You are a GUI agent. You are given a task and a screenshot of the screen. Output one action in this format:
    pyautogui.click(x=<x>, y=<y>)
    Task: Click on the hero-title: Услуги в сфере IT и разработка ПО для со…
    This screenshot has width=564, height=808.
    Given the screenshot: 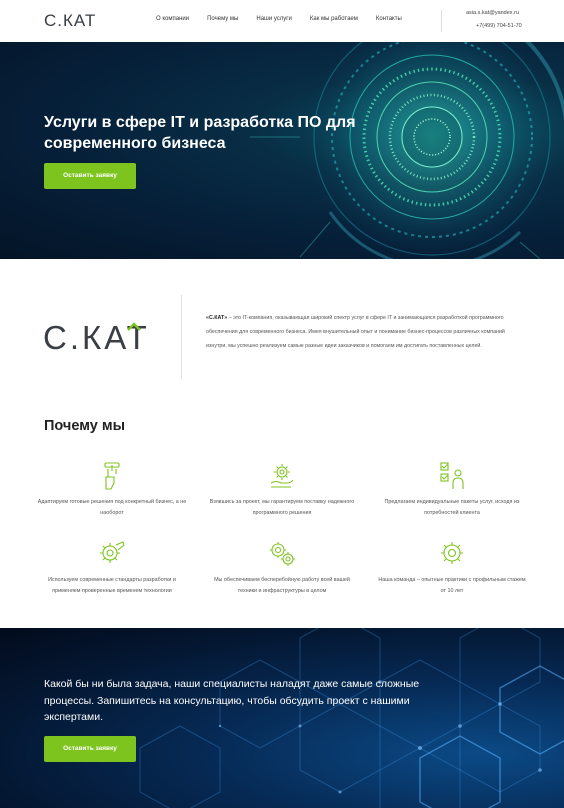 What is the action you would take?
    pyautogui.click(x=200, y=133)
    